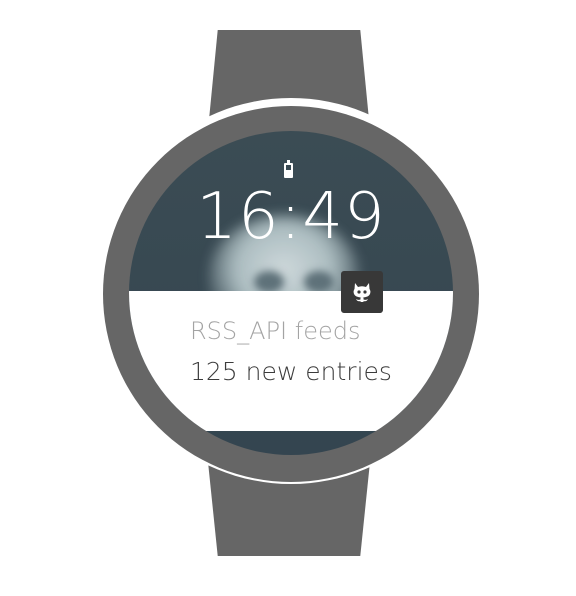  I want to click on notification-card: RSS_API feeds 125 new entries, so click(291, 361).